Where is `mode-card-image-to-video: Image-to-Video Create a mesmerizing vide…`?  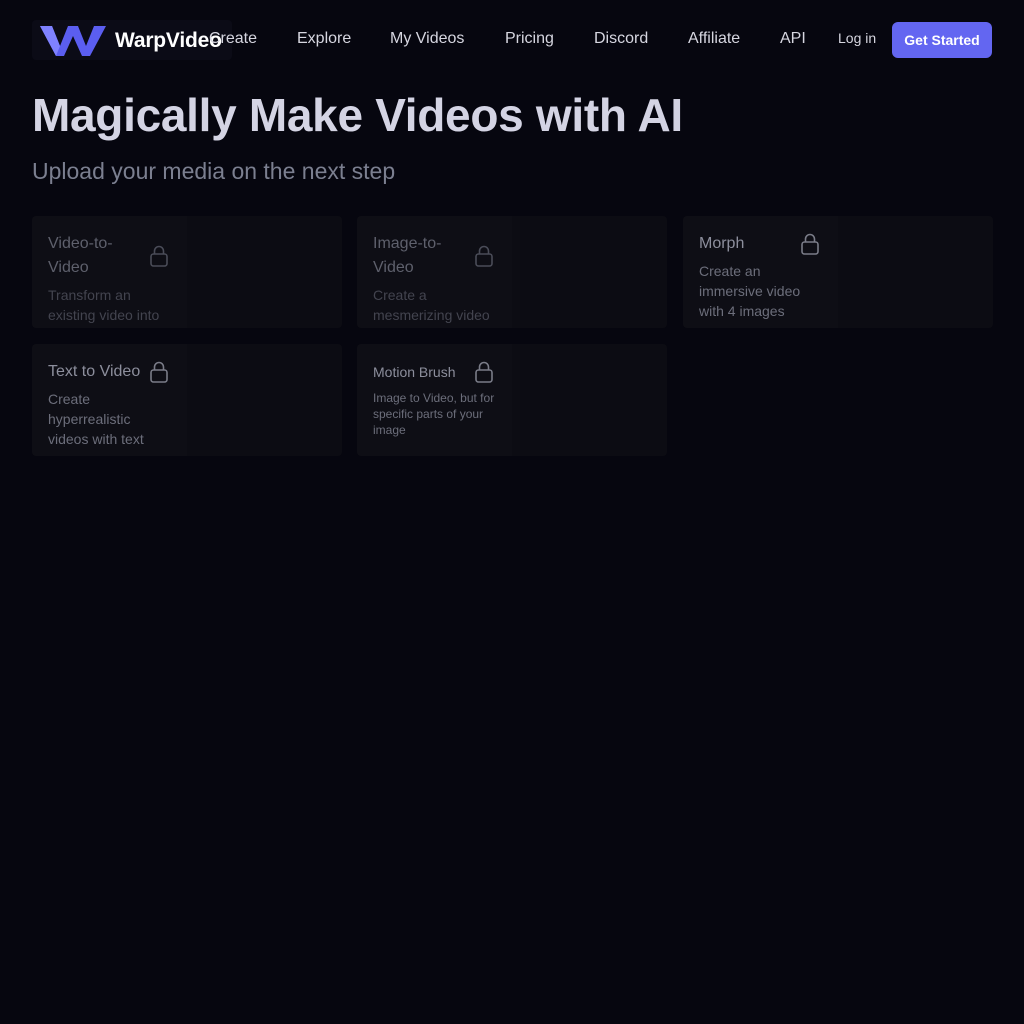 mode-card-image-to-video: Image-to-Video Create a mesmerizing vide… is located at coordinates (512, 272).